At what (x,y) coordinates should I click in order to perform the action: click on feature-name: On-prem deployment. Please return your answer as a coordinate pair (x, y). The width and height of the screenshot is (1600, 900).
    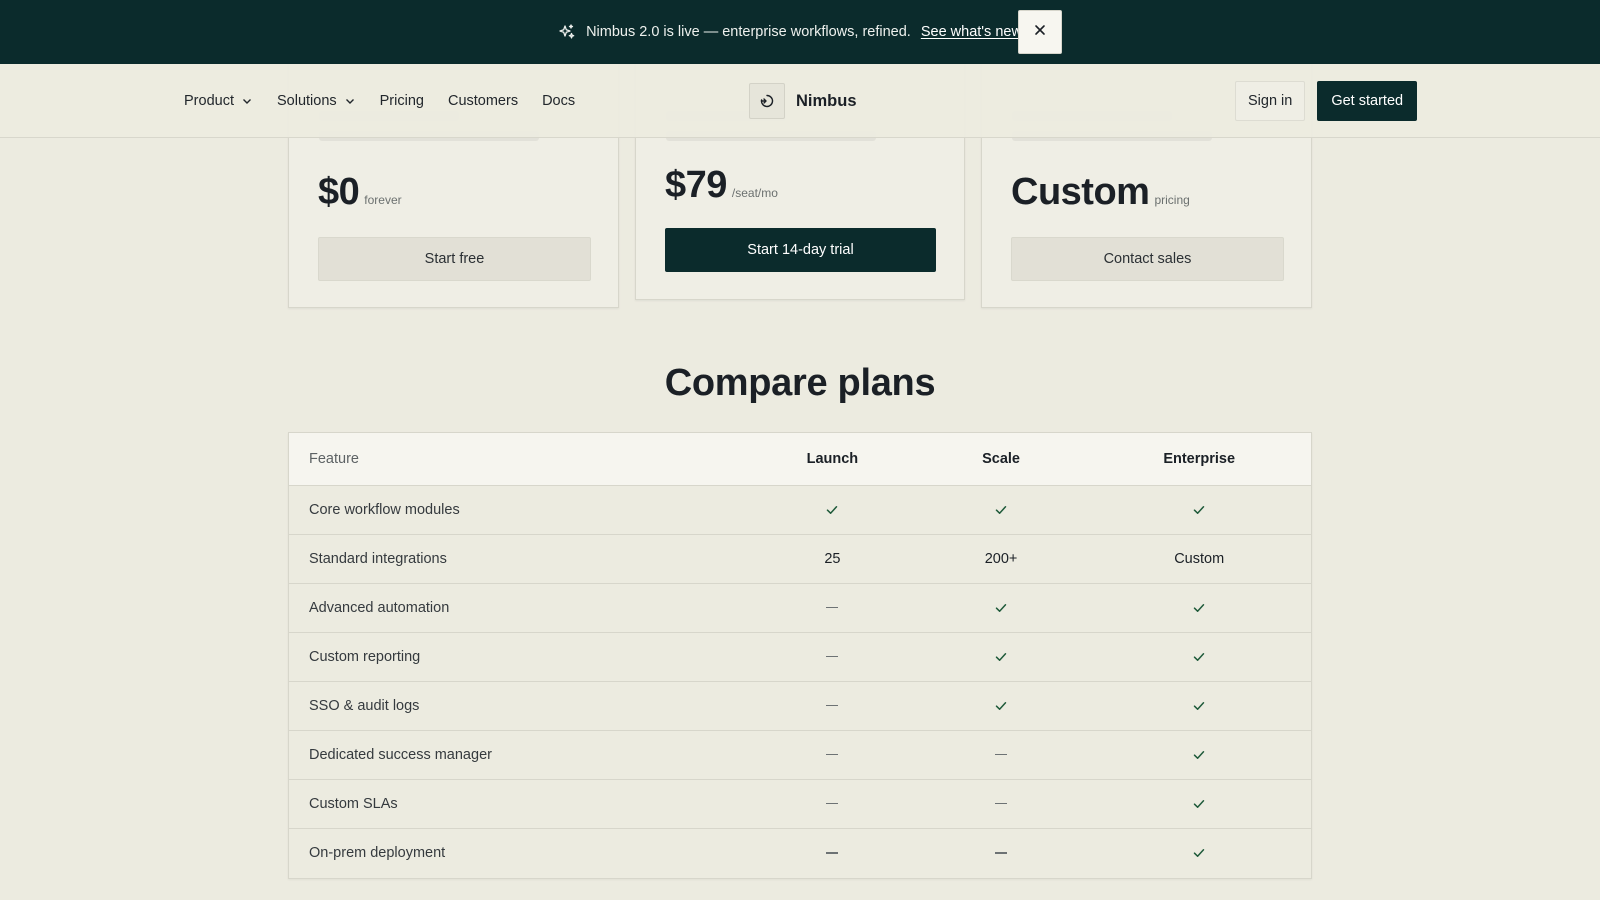
    Looking at the image, I should click on (377, 852).